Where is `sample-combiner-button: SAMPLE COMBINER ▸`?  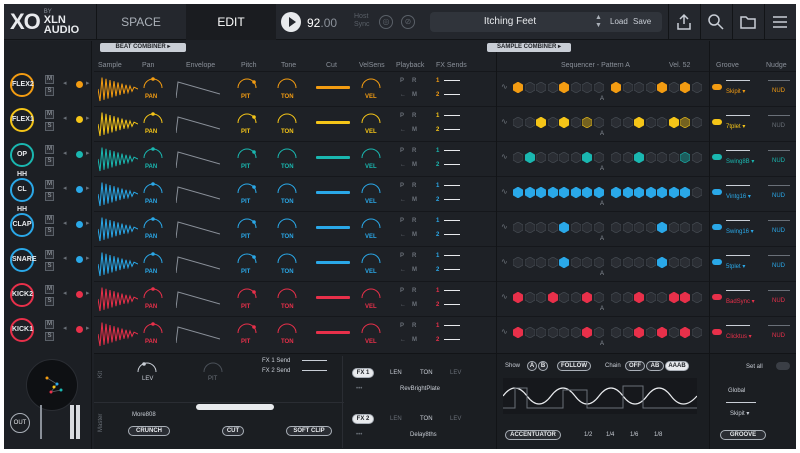 sample-combiner-button: SAMPLE COMBINER ▸ is located at coordinates (529, 47).